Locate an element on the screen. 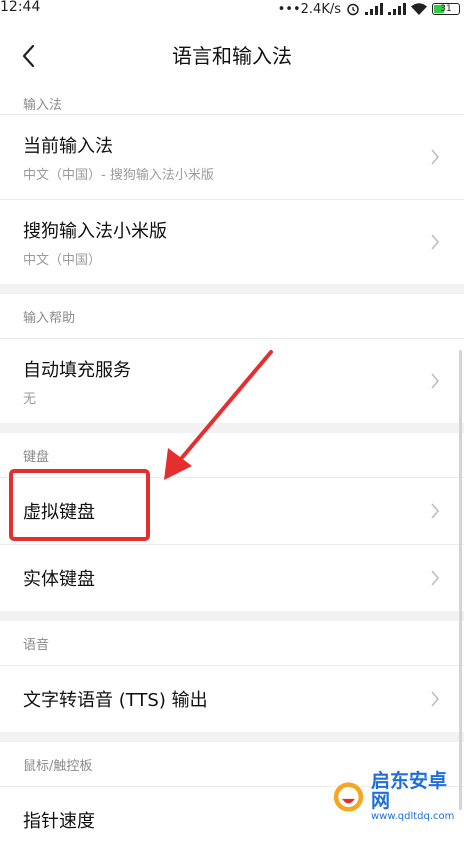 This screenshot has width=464, height=853. list-item-autofill-service: 自动填充服务 无 is located at coordinates (232, 380).